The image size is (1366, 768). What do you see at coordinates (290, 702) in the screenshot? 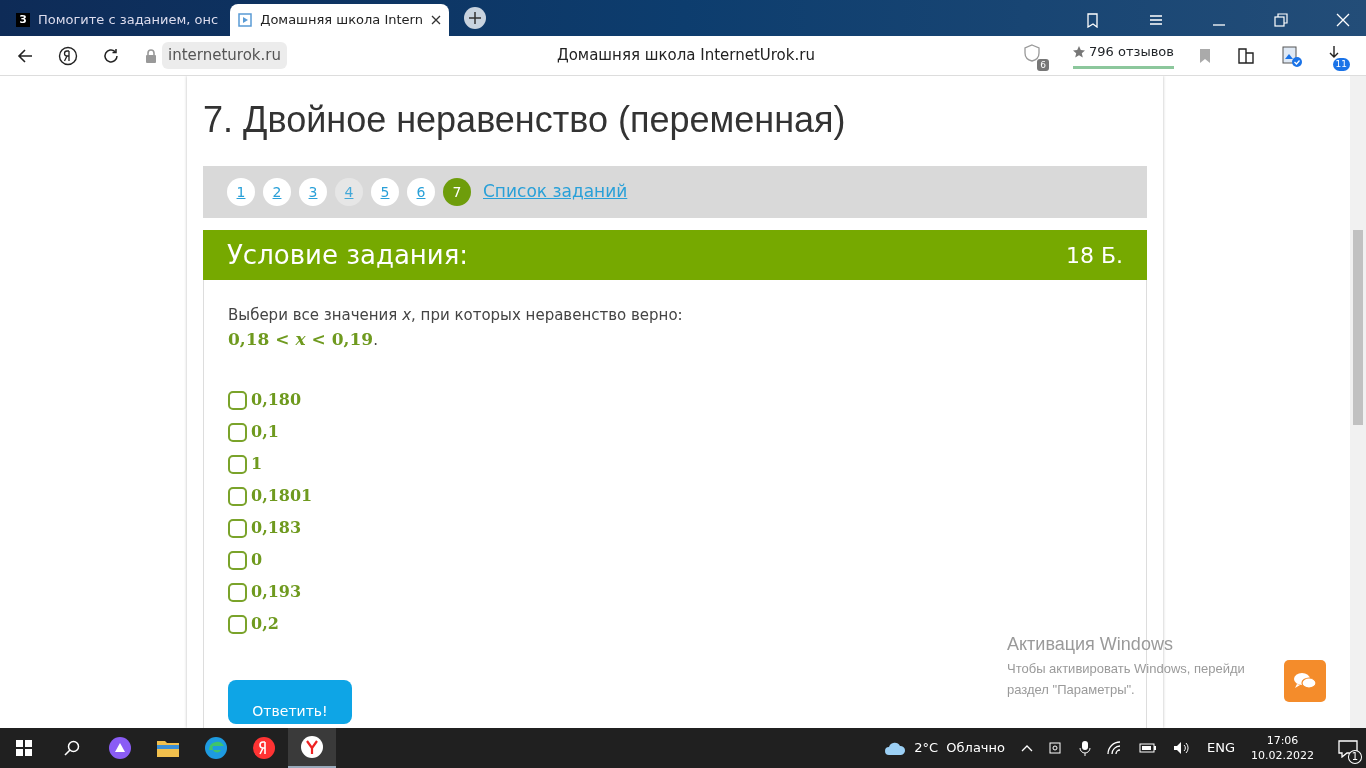
I see `submit-button: Ответить!` at bounding box center [290, 702].